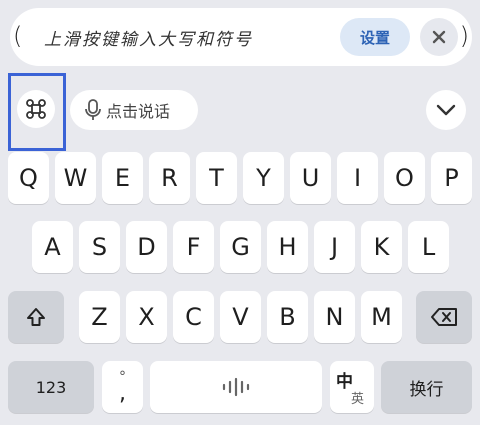  Describe the element at coordinates (404, 178) in the screenshot. I see `key-o: O` at that location.